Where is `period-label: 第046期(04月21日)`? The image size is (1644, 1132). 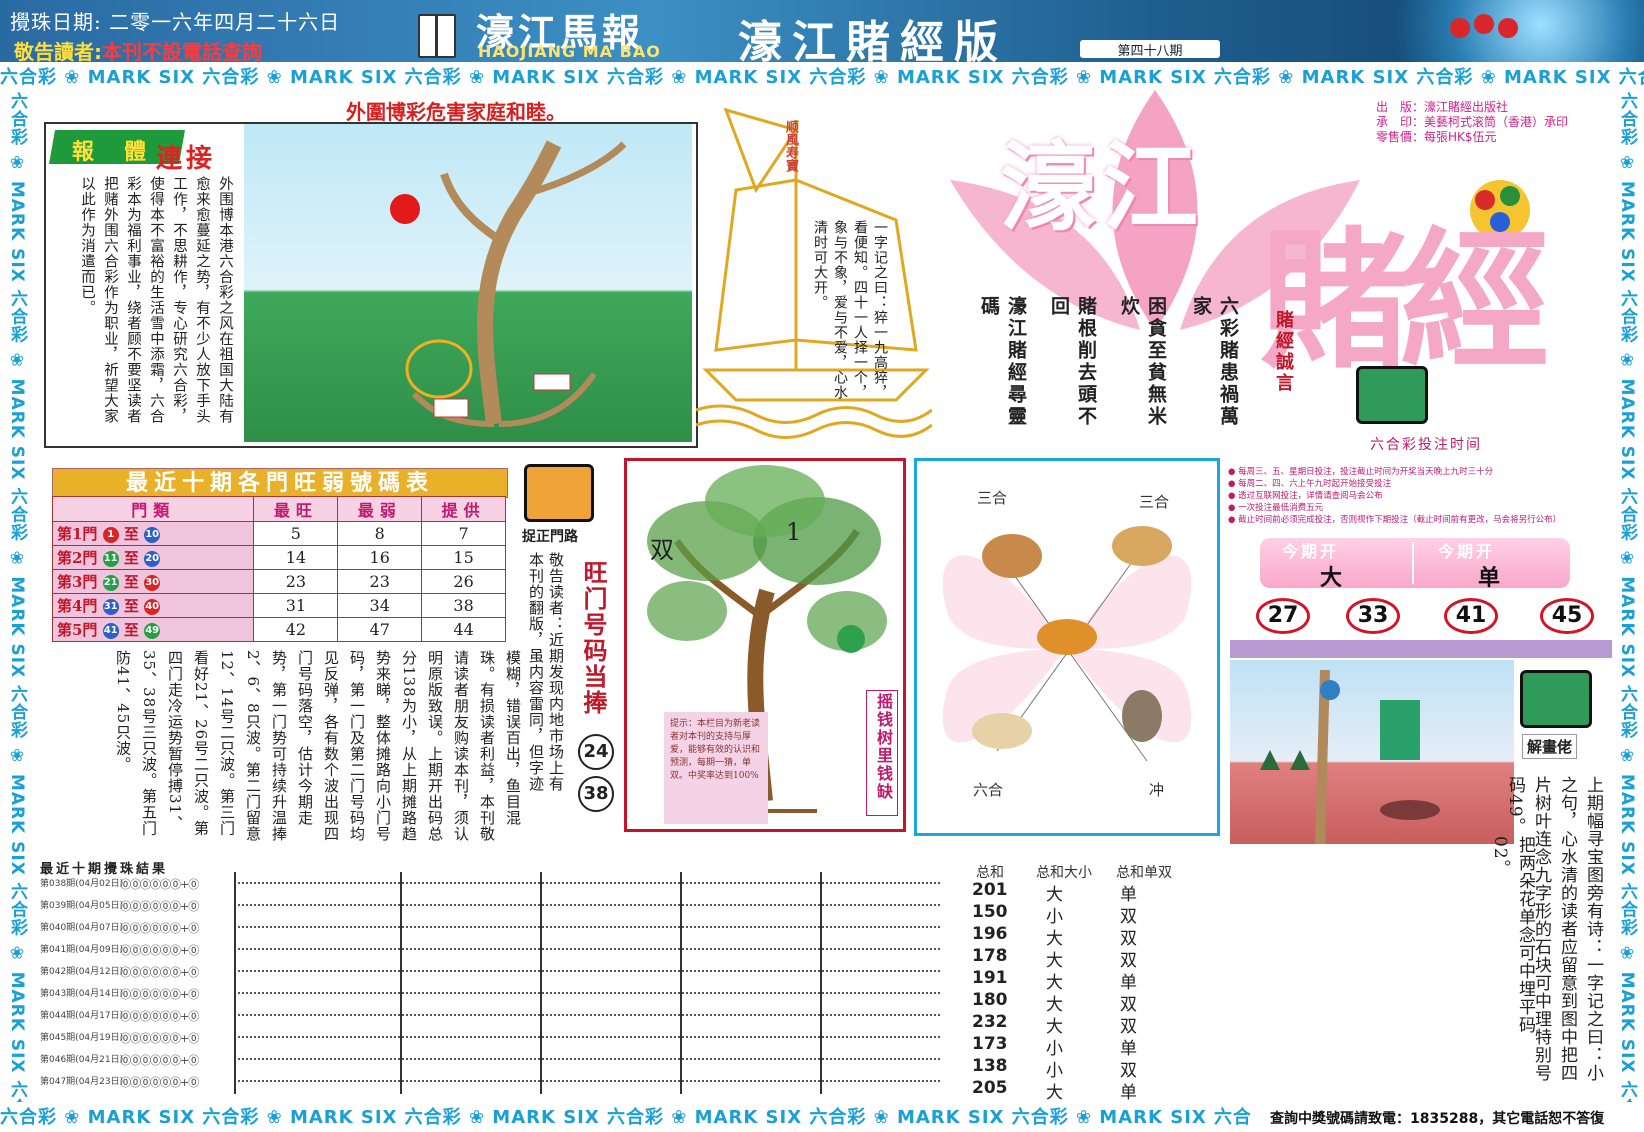
period-label: 第046期(04月21日) is located at coordinates (82, 1060).